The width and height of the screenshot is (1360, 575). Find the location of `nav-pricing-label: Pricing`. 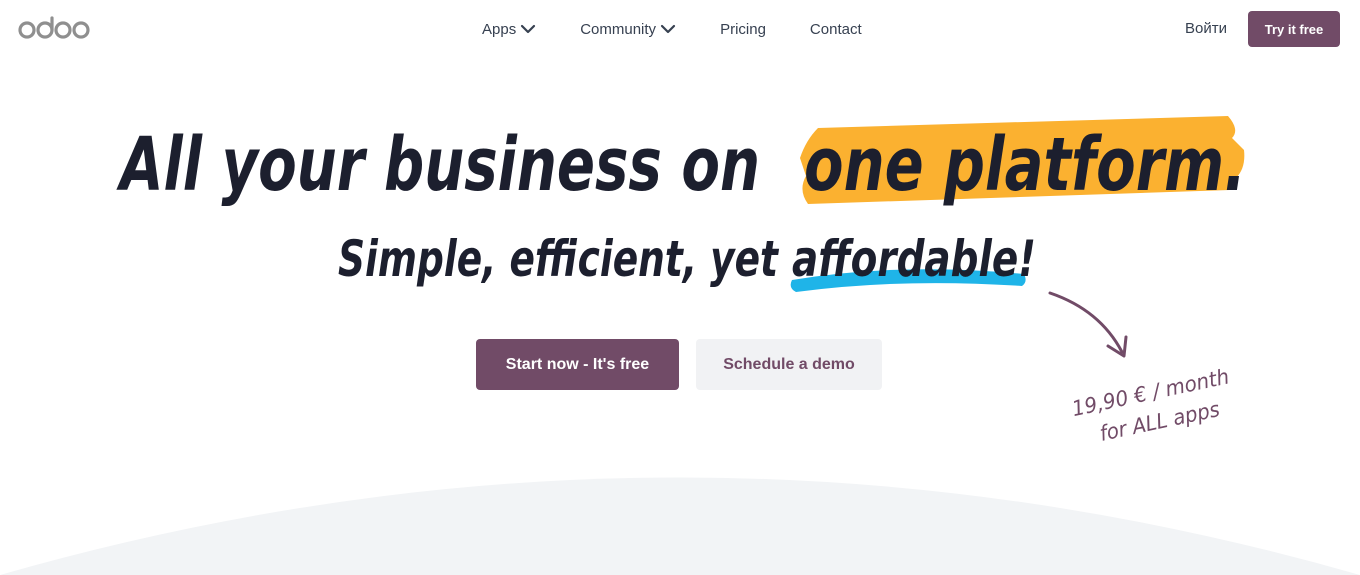

nav-pricing-label: Pricing is located at coordinates (743, 29).